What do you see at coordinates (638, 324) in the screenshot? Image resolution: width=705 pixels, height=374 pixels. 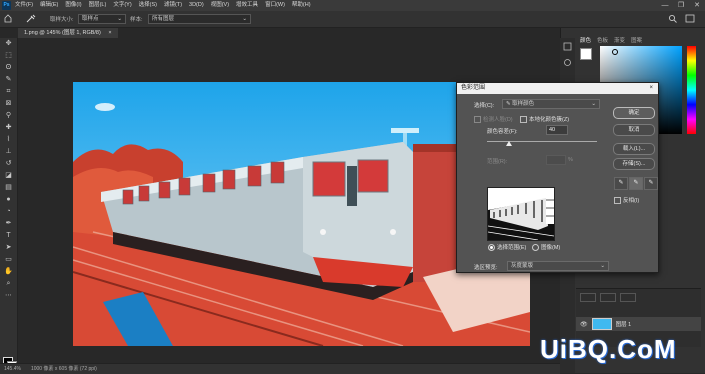 I see `layer-row: 👁 图层 1` at bounding box center [638, 324].